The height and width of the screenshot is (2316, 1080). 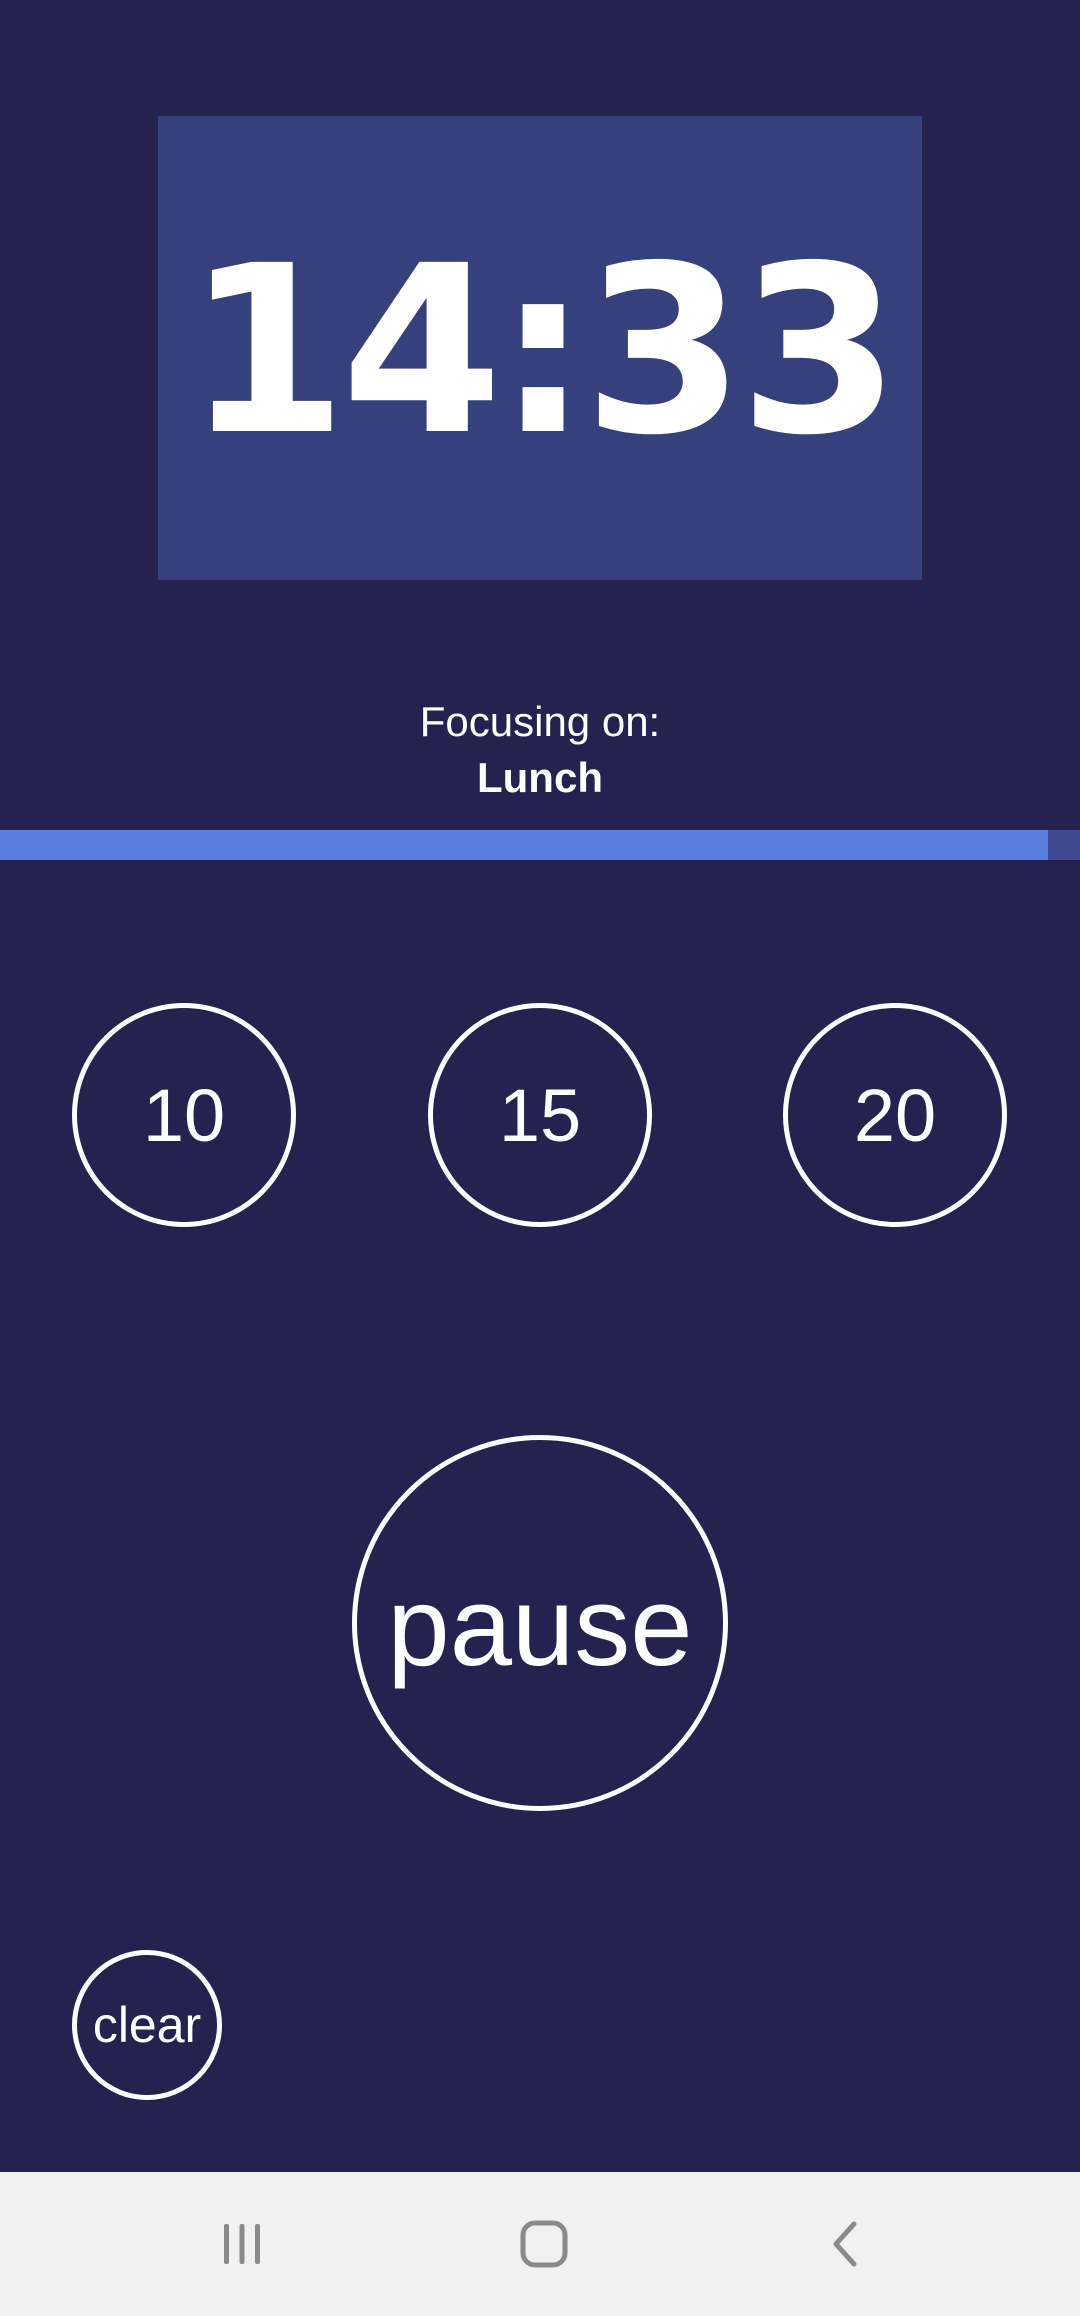 I want to click on progress-bar, so click(x=540, y=845).